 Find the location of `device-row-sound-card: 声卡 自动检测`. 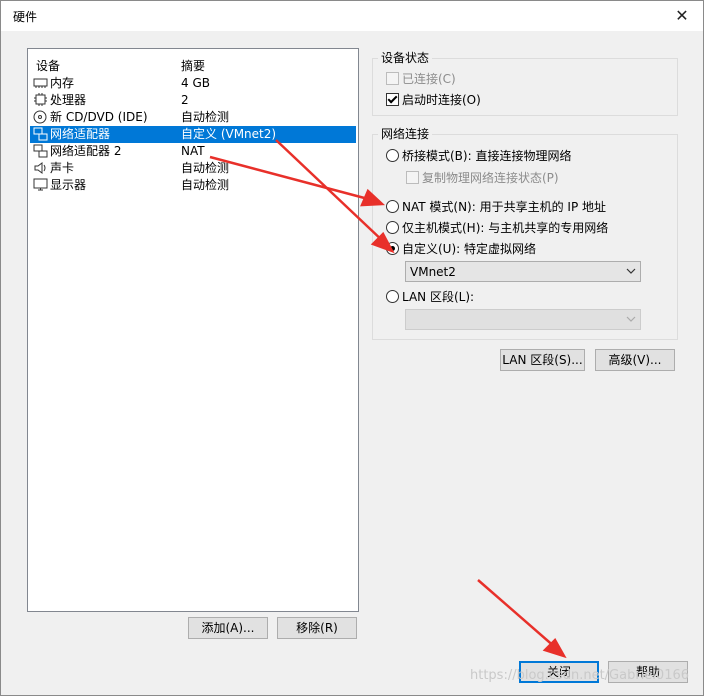

device-row-sound-card: 声卡 自动检测 is located at coordinates (193, 168).